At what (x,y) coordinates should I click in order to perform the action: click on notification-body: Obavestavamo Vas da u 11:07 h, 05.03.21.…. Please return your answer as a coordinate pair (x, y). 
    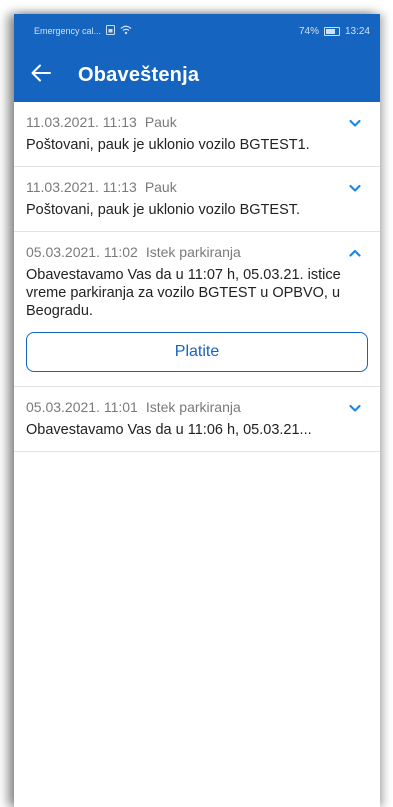
    Looking at the image, I should click on (183, 293).